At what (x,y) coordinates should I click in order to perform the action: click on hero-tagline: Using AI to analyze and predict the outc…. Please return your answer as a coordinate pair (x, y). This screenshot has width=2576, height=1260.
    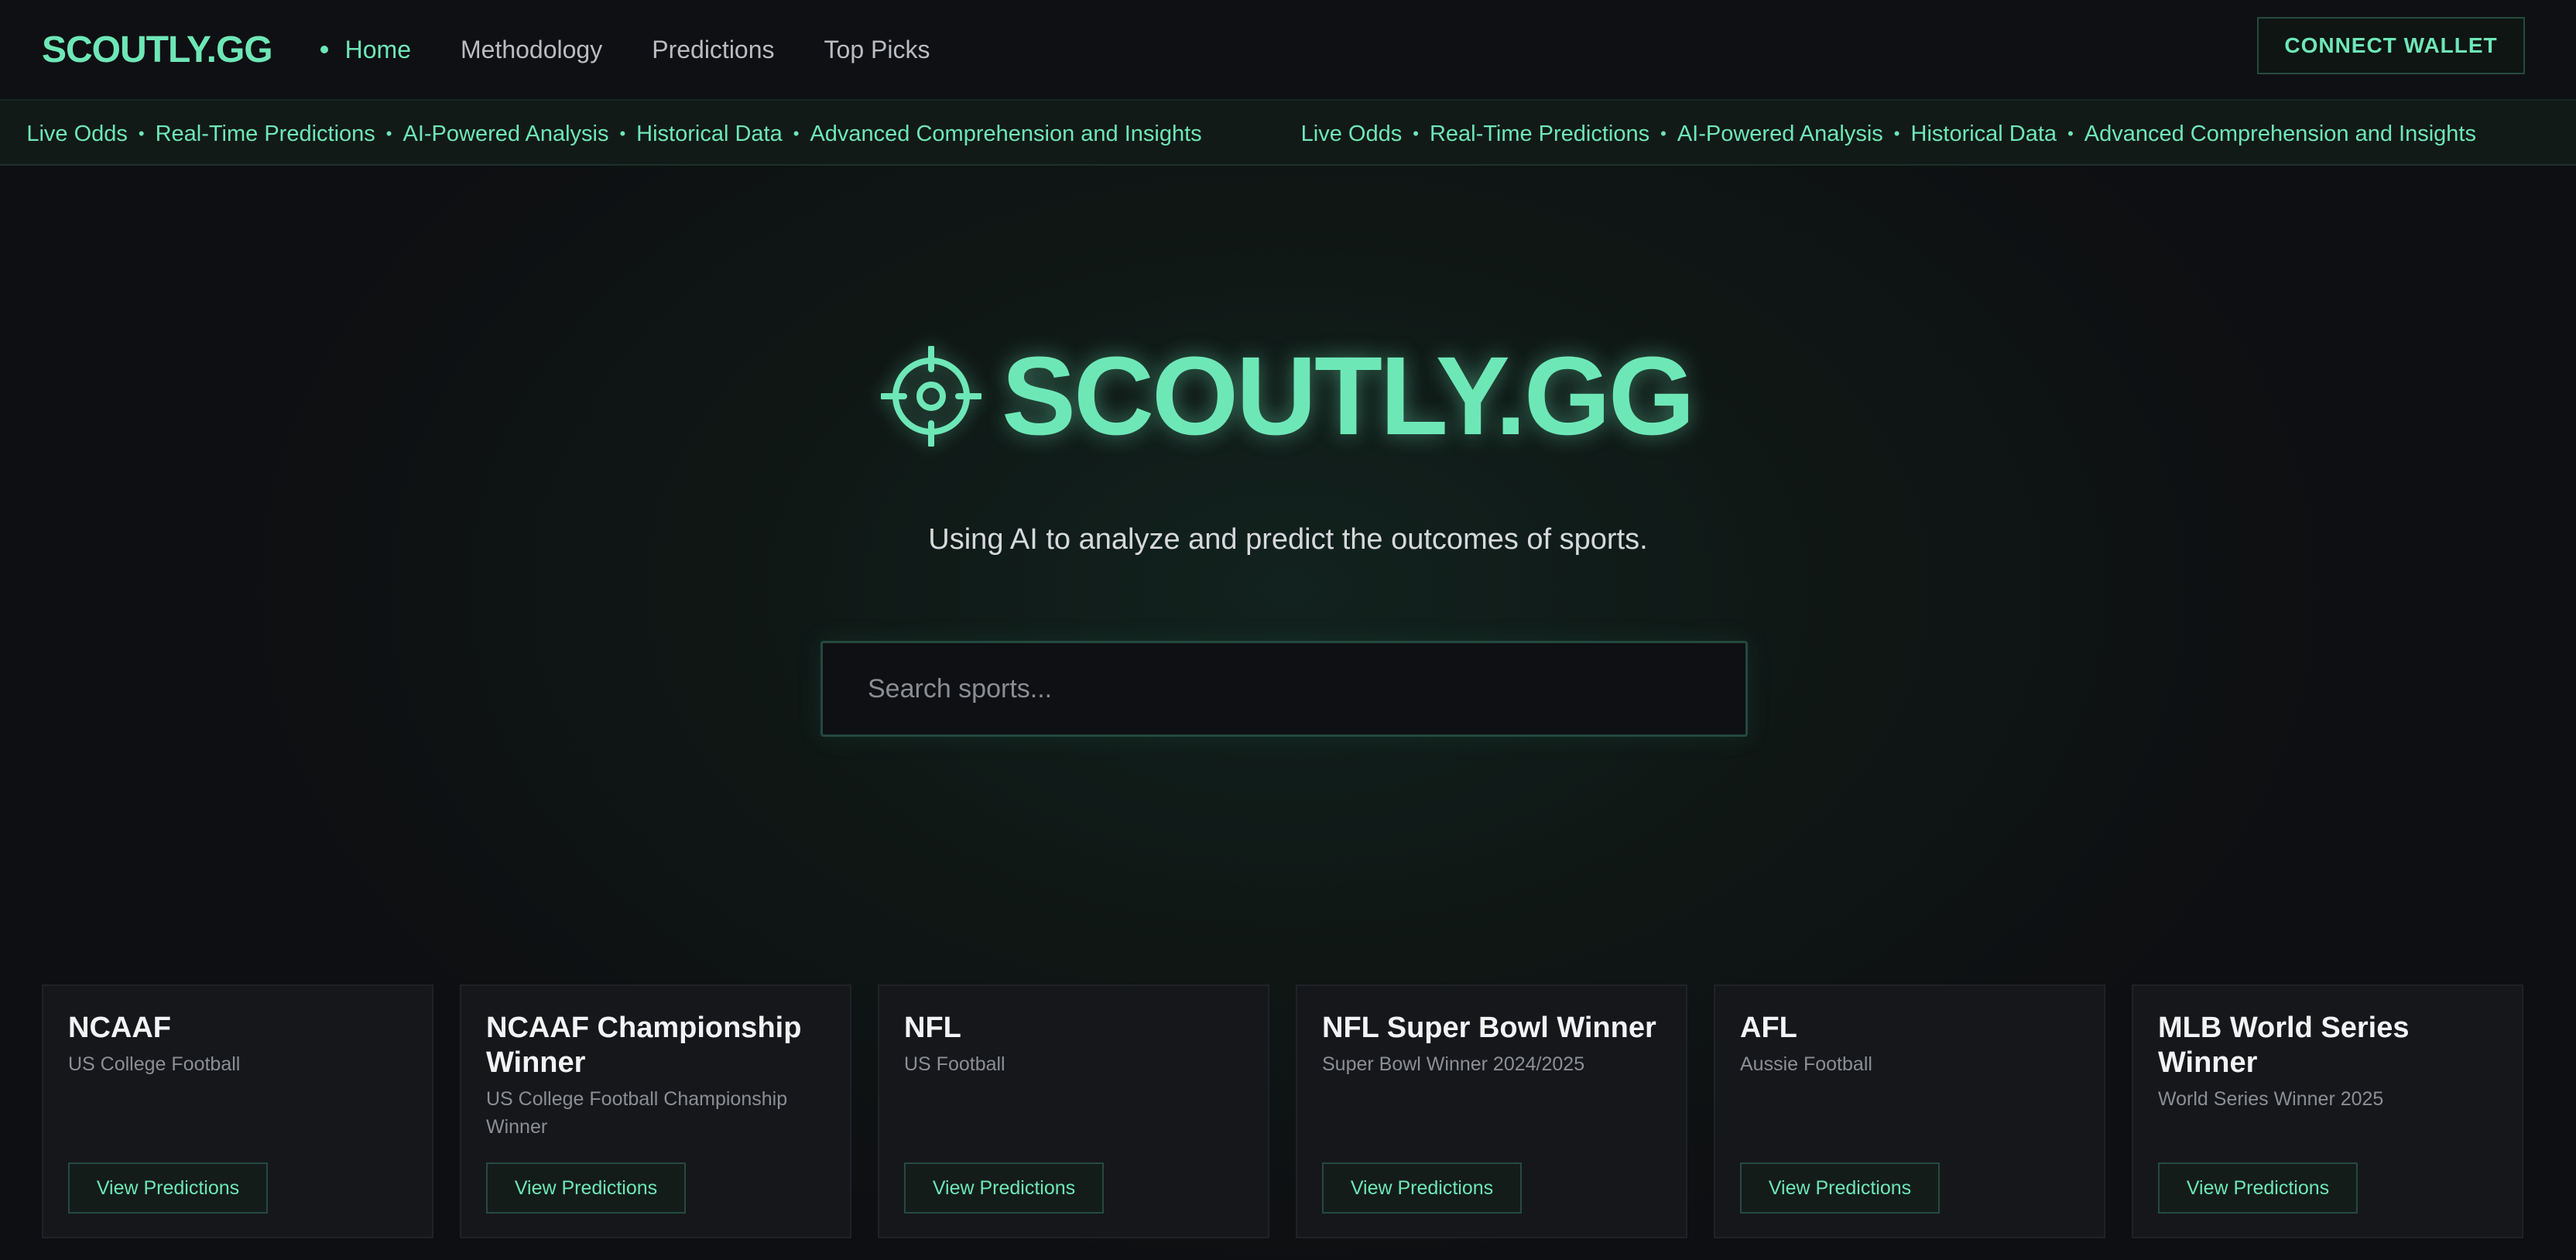
    Looking at the image, I should click on (1288, 539).